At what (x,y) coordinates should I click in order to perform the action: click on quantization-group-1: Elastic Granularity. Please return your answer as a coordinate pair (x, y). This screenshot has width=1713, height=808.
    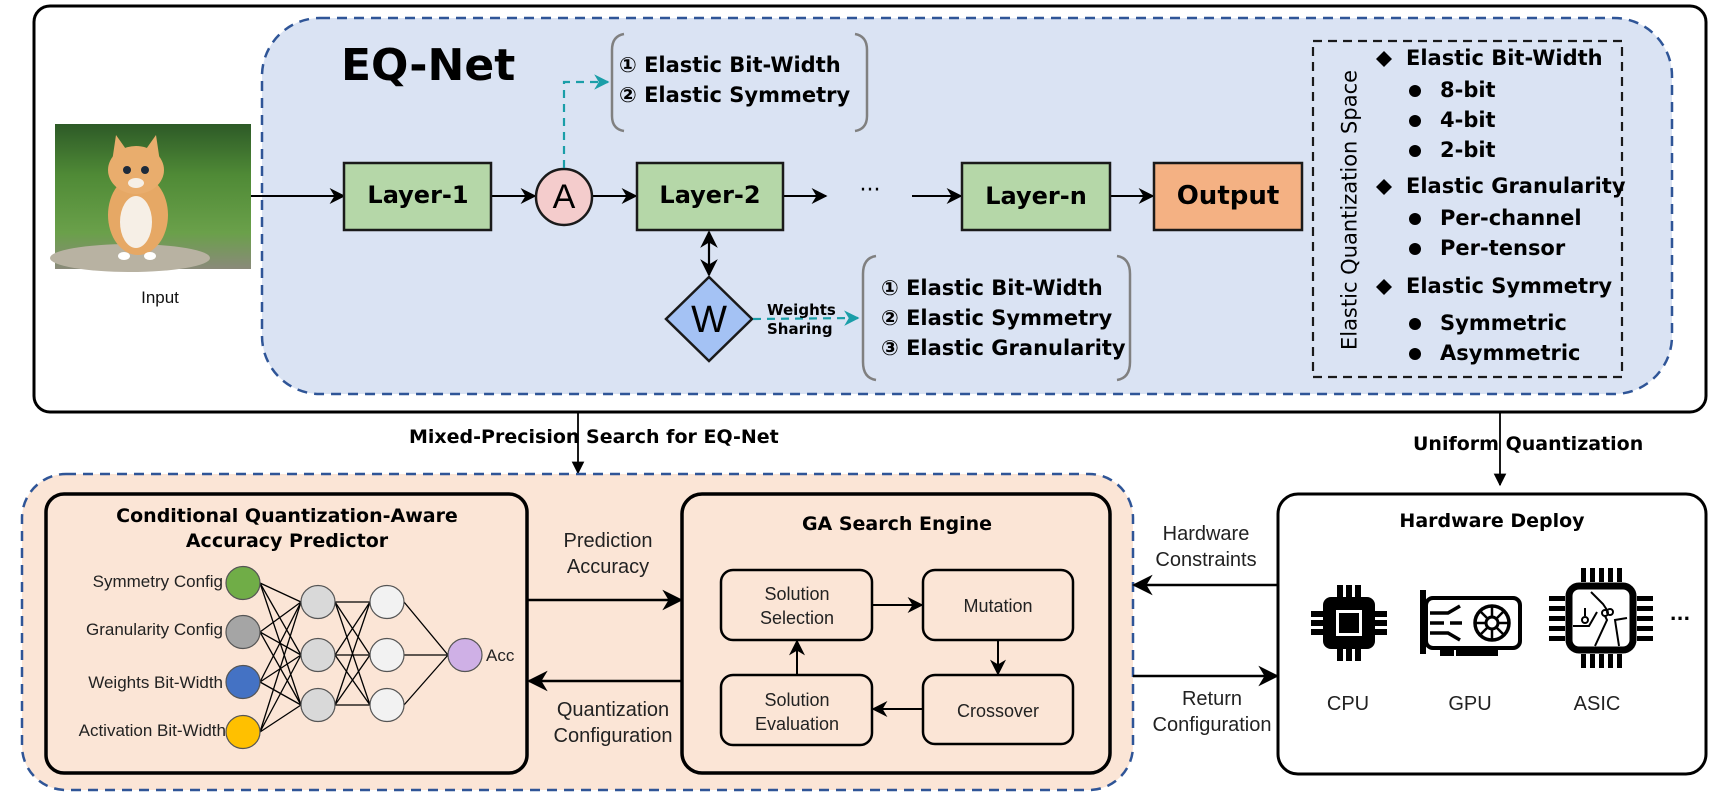
    Looking at the image, I should click on (1516, 186).